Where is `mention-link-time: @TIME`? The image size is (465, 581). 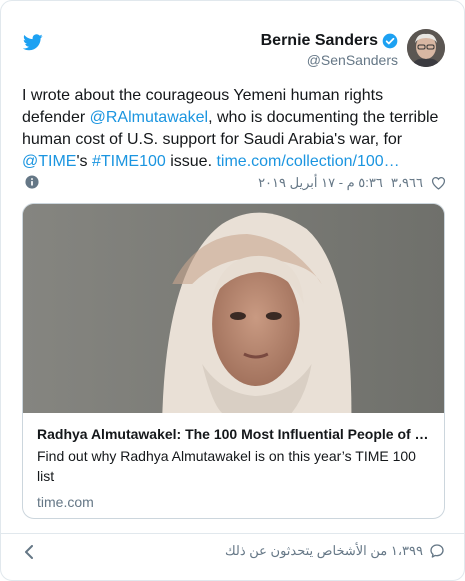
mention-link-time: @TIME is located at coordinates (49, 161).